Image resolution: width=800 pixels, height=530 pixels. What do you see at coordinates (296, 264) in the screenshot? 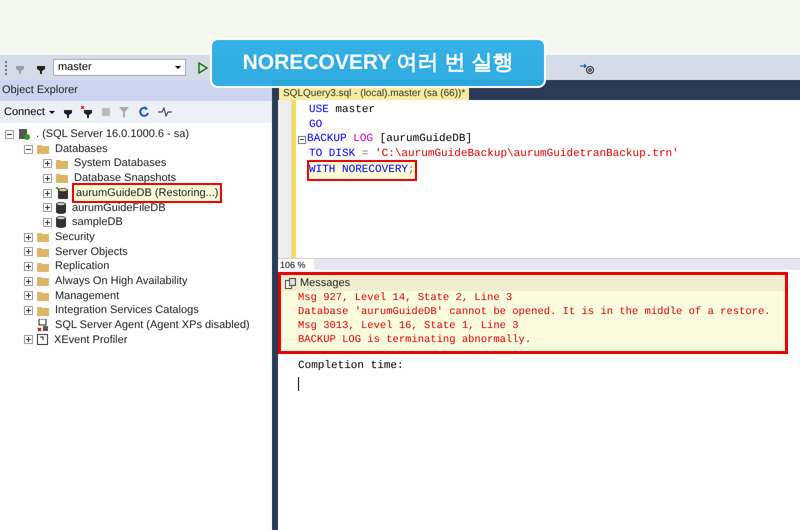
I see `zoom-dropdown: 106 %` at bounding box center [296, 264].